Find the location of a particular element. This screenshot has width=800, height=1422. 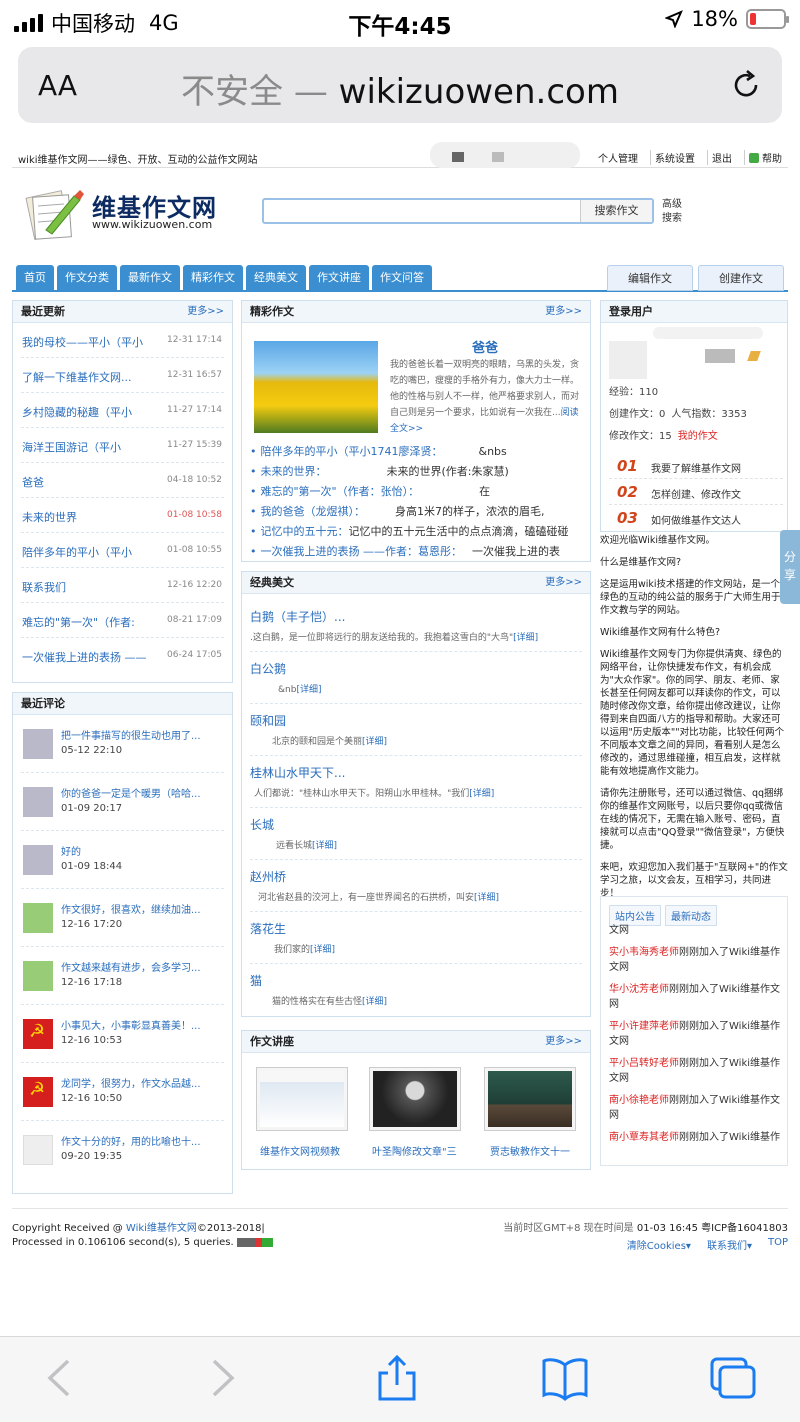

classic-item: 落花生 我们家的[详细] is located at coordinates (416, 938).